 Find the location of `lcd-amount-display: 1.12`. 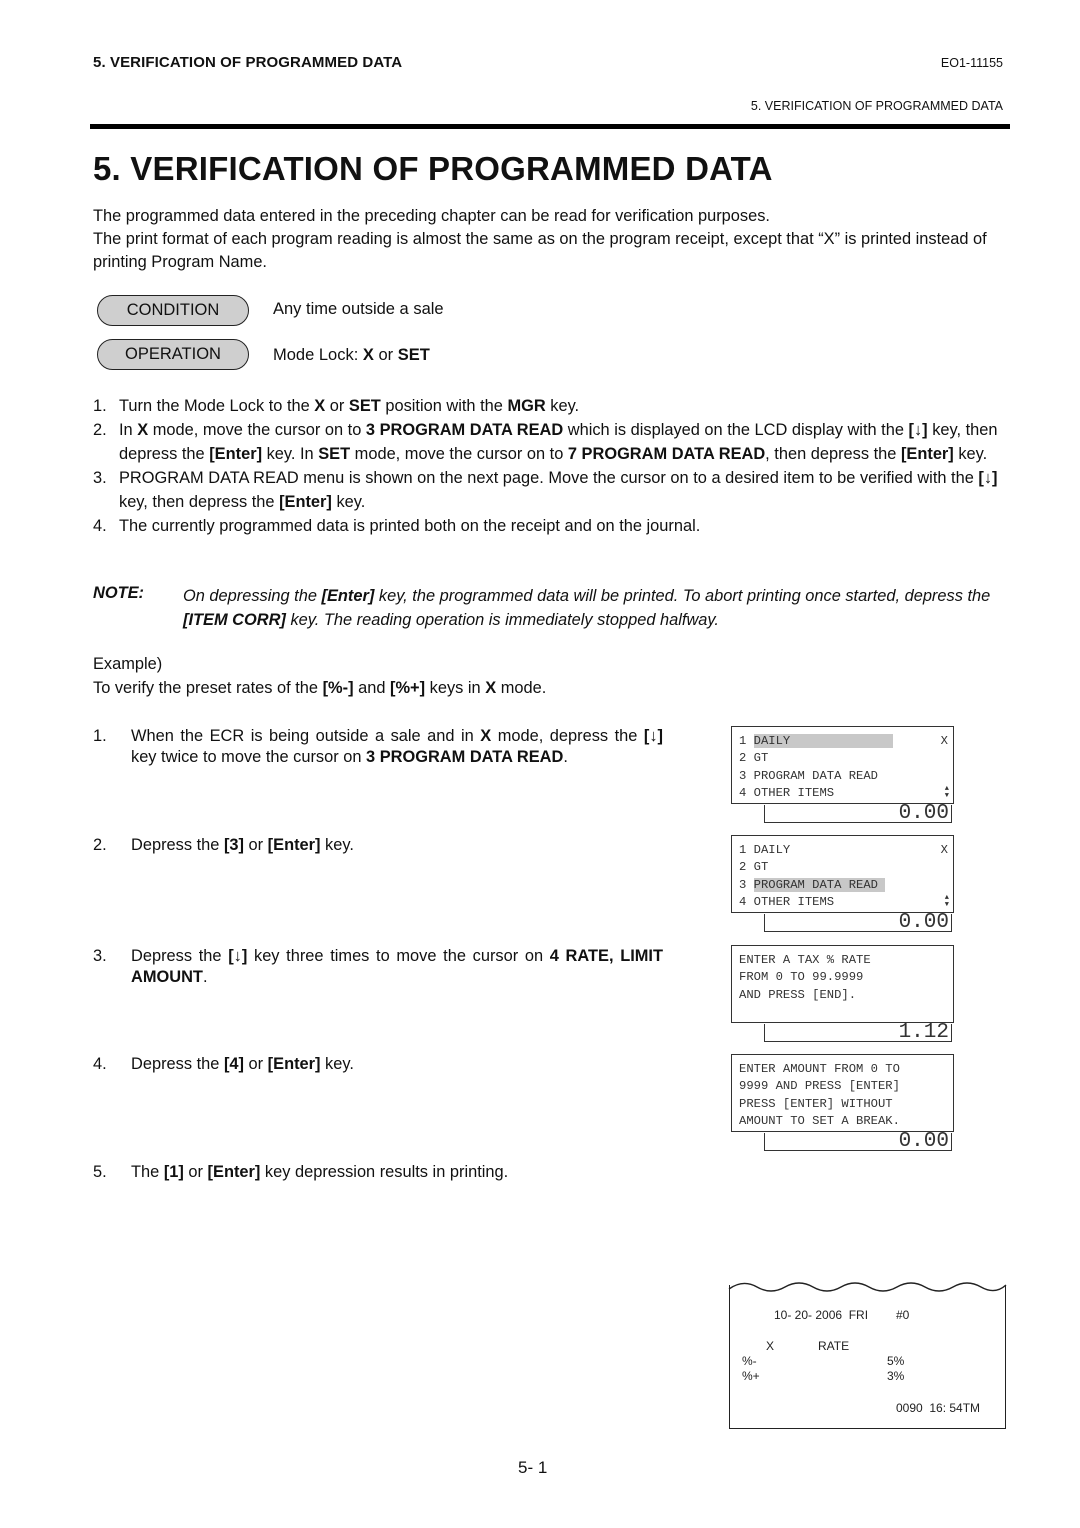

lcd-amount-display: 1.12 is located at coordinates (858, 1032).